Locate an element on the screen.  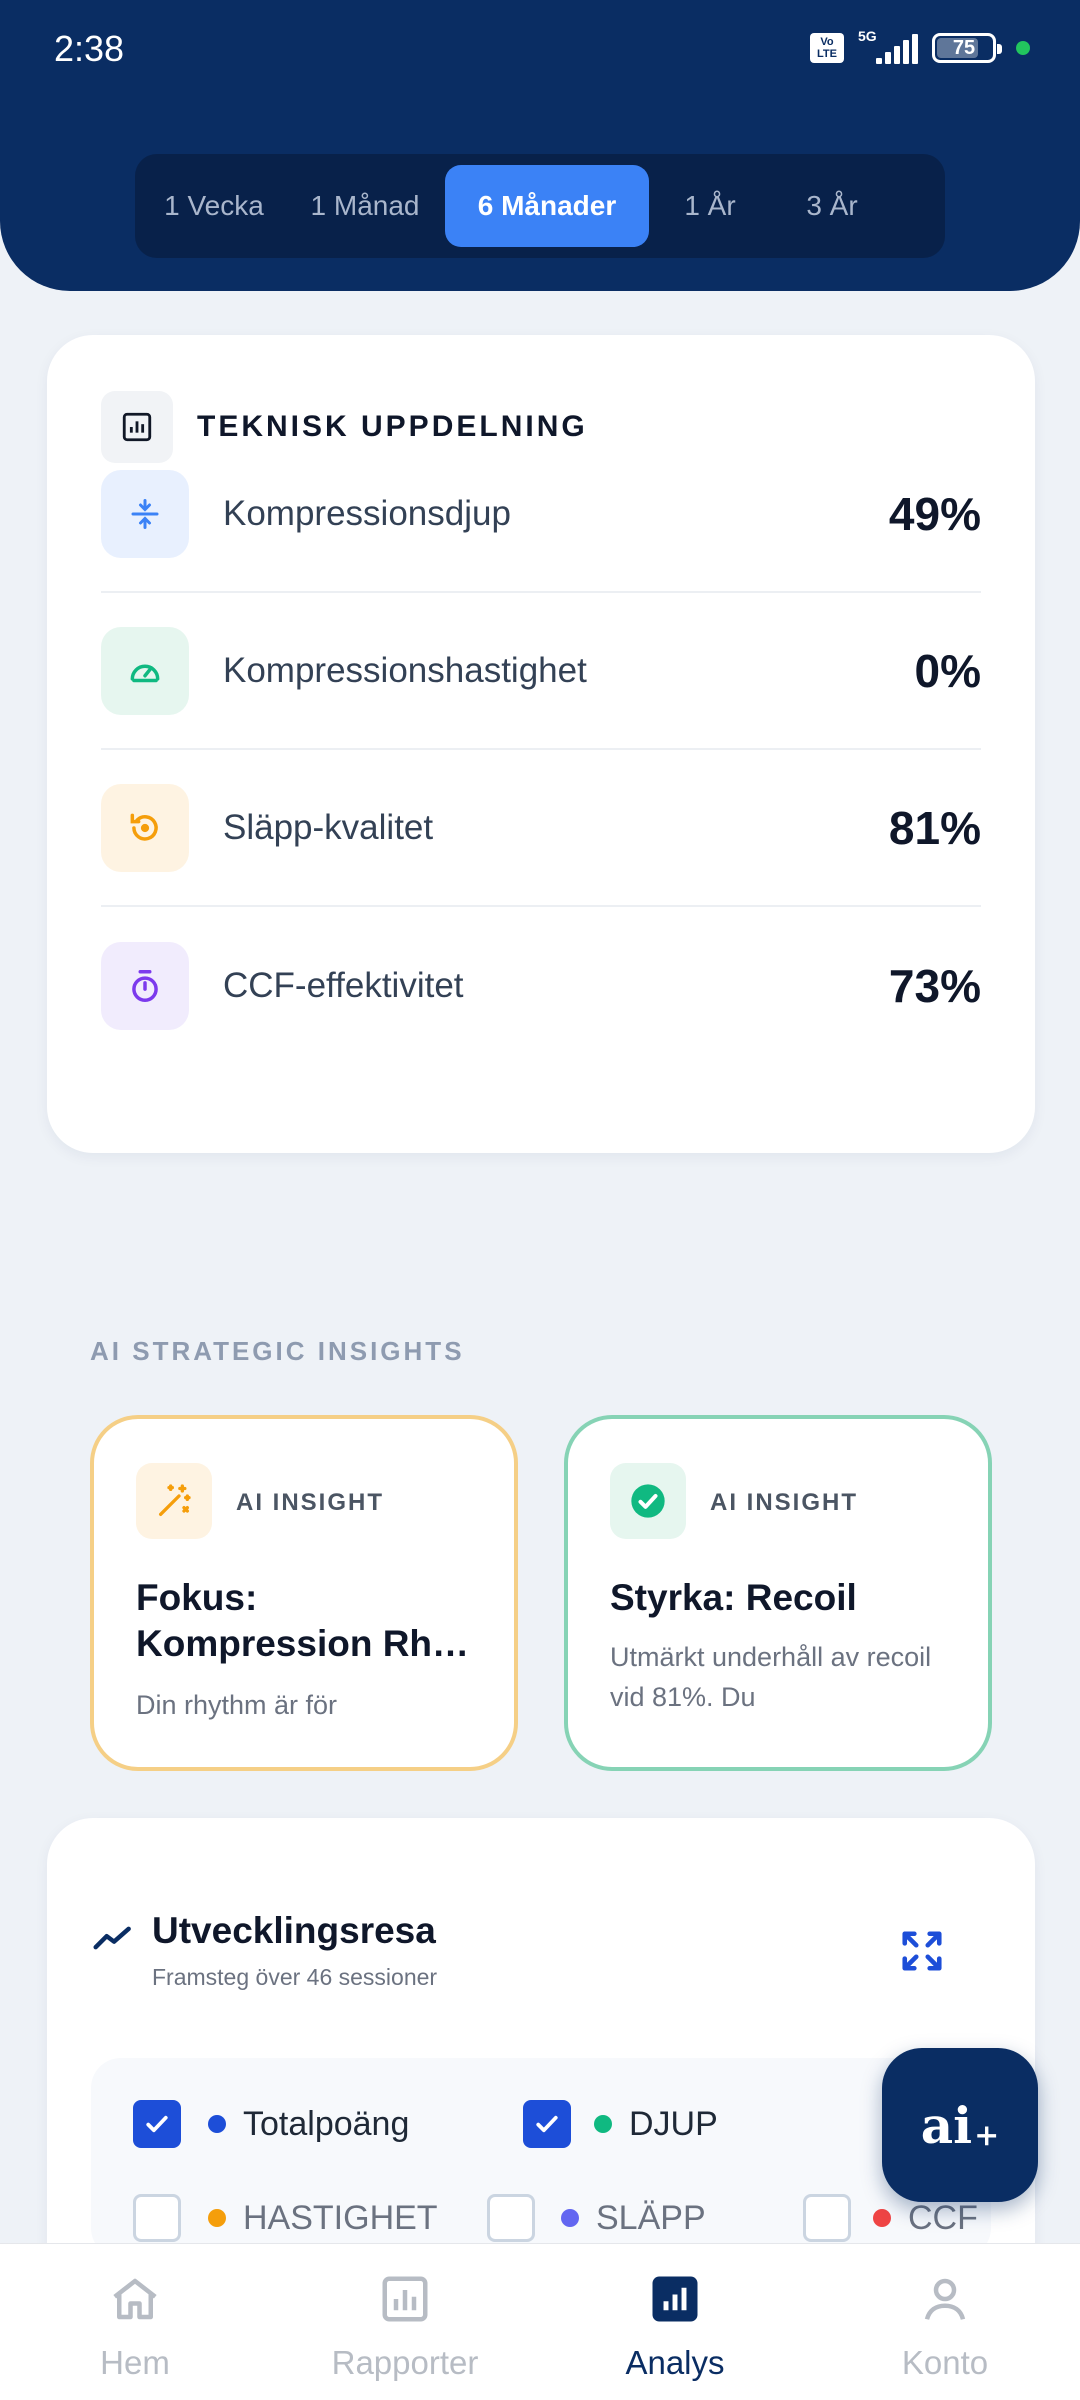
insight-title: Styrka: Recoil is located at coordinates (733, 1597).